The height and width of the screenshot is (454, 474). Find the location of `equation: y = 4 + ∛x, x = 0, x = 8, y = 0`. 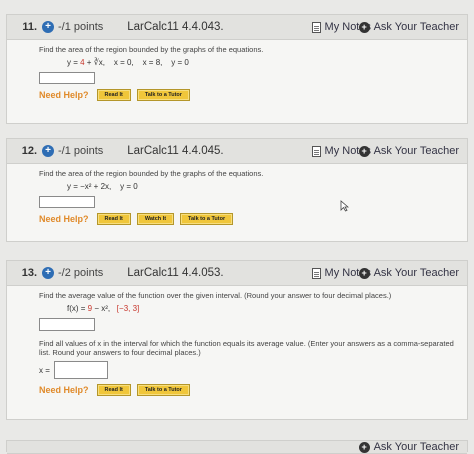

equation: y = 4 + ∛x, x = 0, x = 8, y = 0 is located at coordinates (267, 62).